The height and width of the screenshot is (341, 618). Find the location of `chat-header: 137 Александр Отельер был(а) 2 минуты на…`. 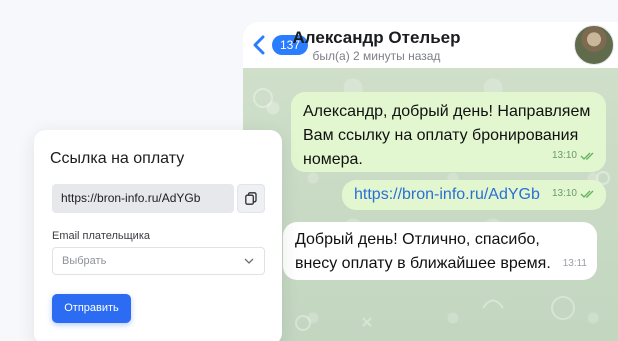

chat-header: 137 Александр Отельер был(а) 2 минуты на… is located at coordinates (430, 45).